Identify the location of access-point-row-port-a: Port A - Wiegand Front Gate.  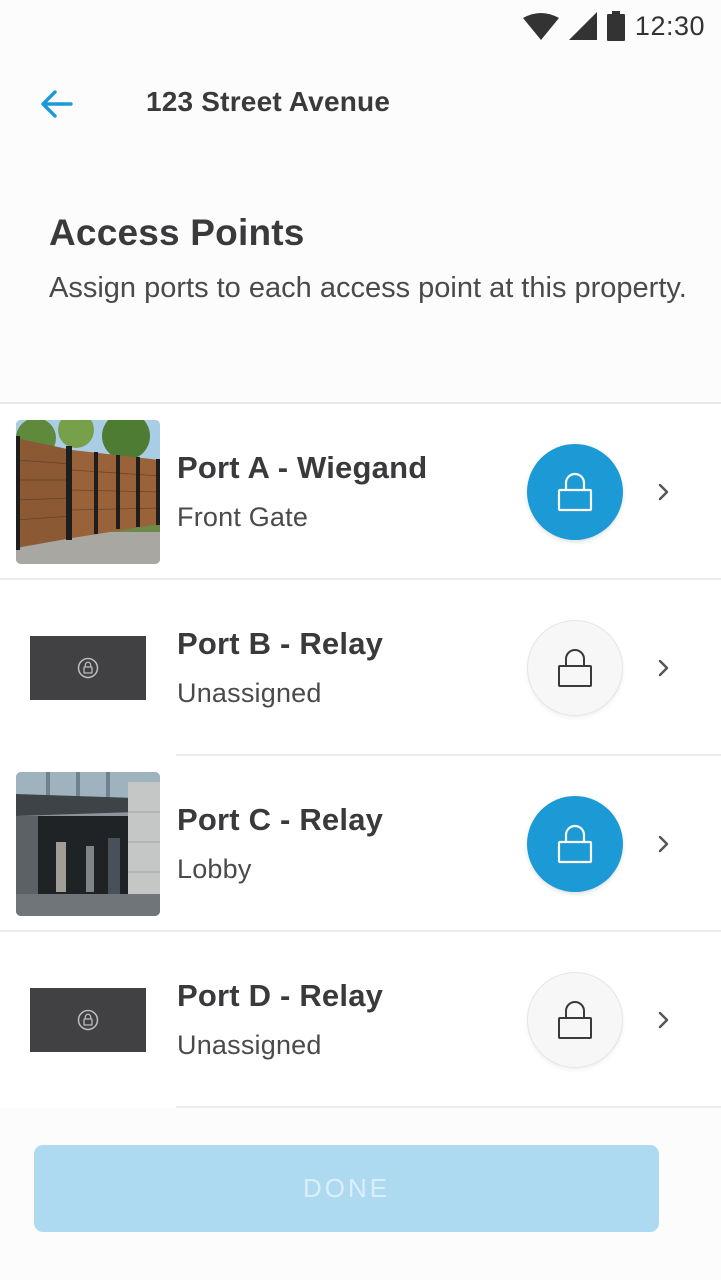
(360, 492).